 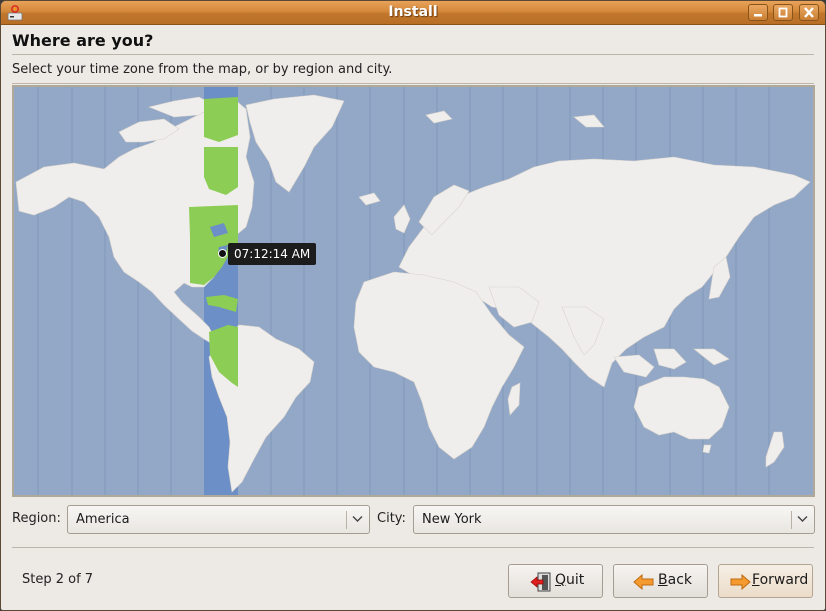 I want to click on arrow-right-icon, so click(x=740, y=582).